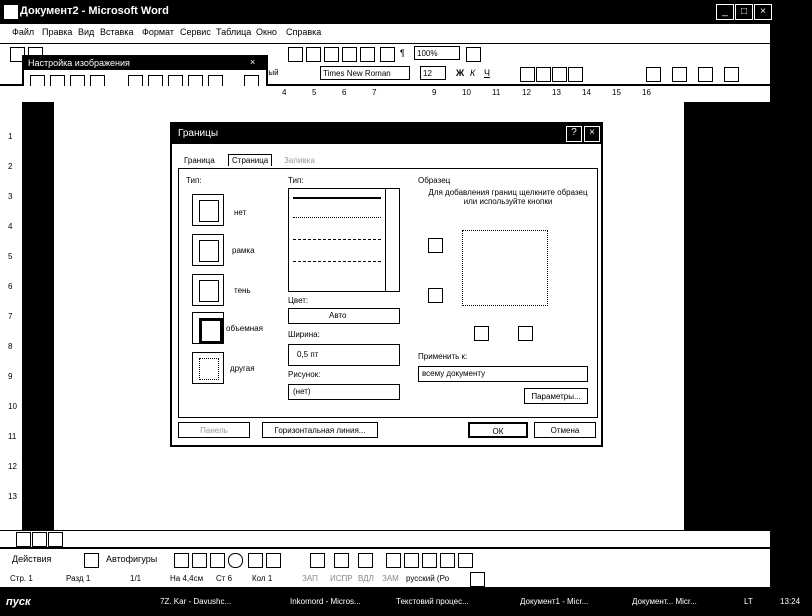 This screenshot has width=812, height=616. What do you see at coordinates (341, 560) in the screenshot?
I see `line-color-icon` at bounding box center [341, 560].